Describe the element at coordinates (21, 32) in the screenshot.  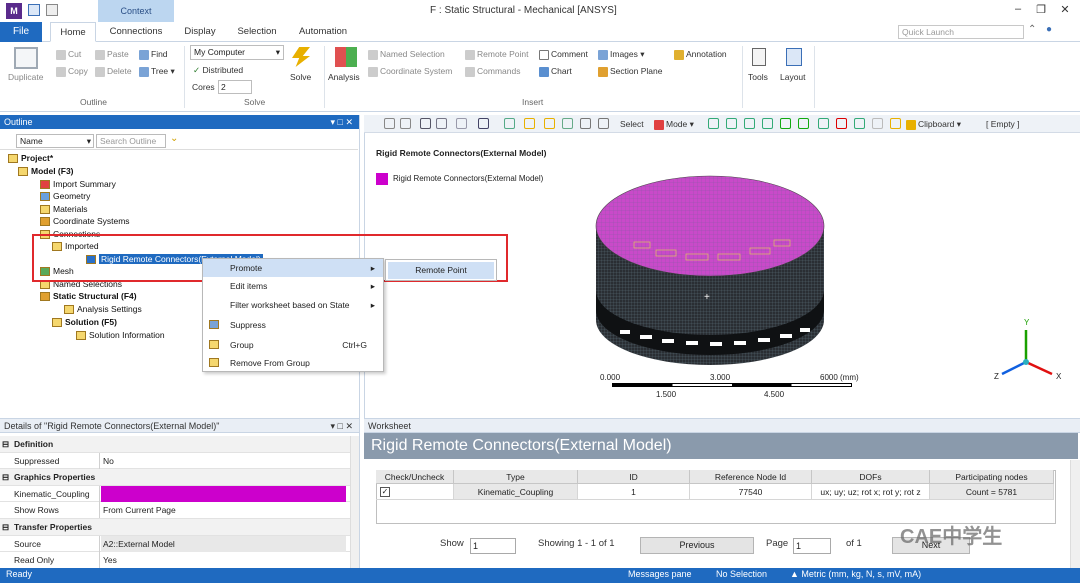
I see `tab-file: File` at that location.